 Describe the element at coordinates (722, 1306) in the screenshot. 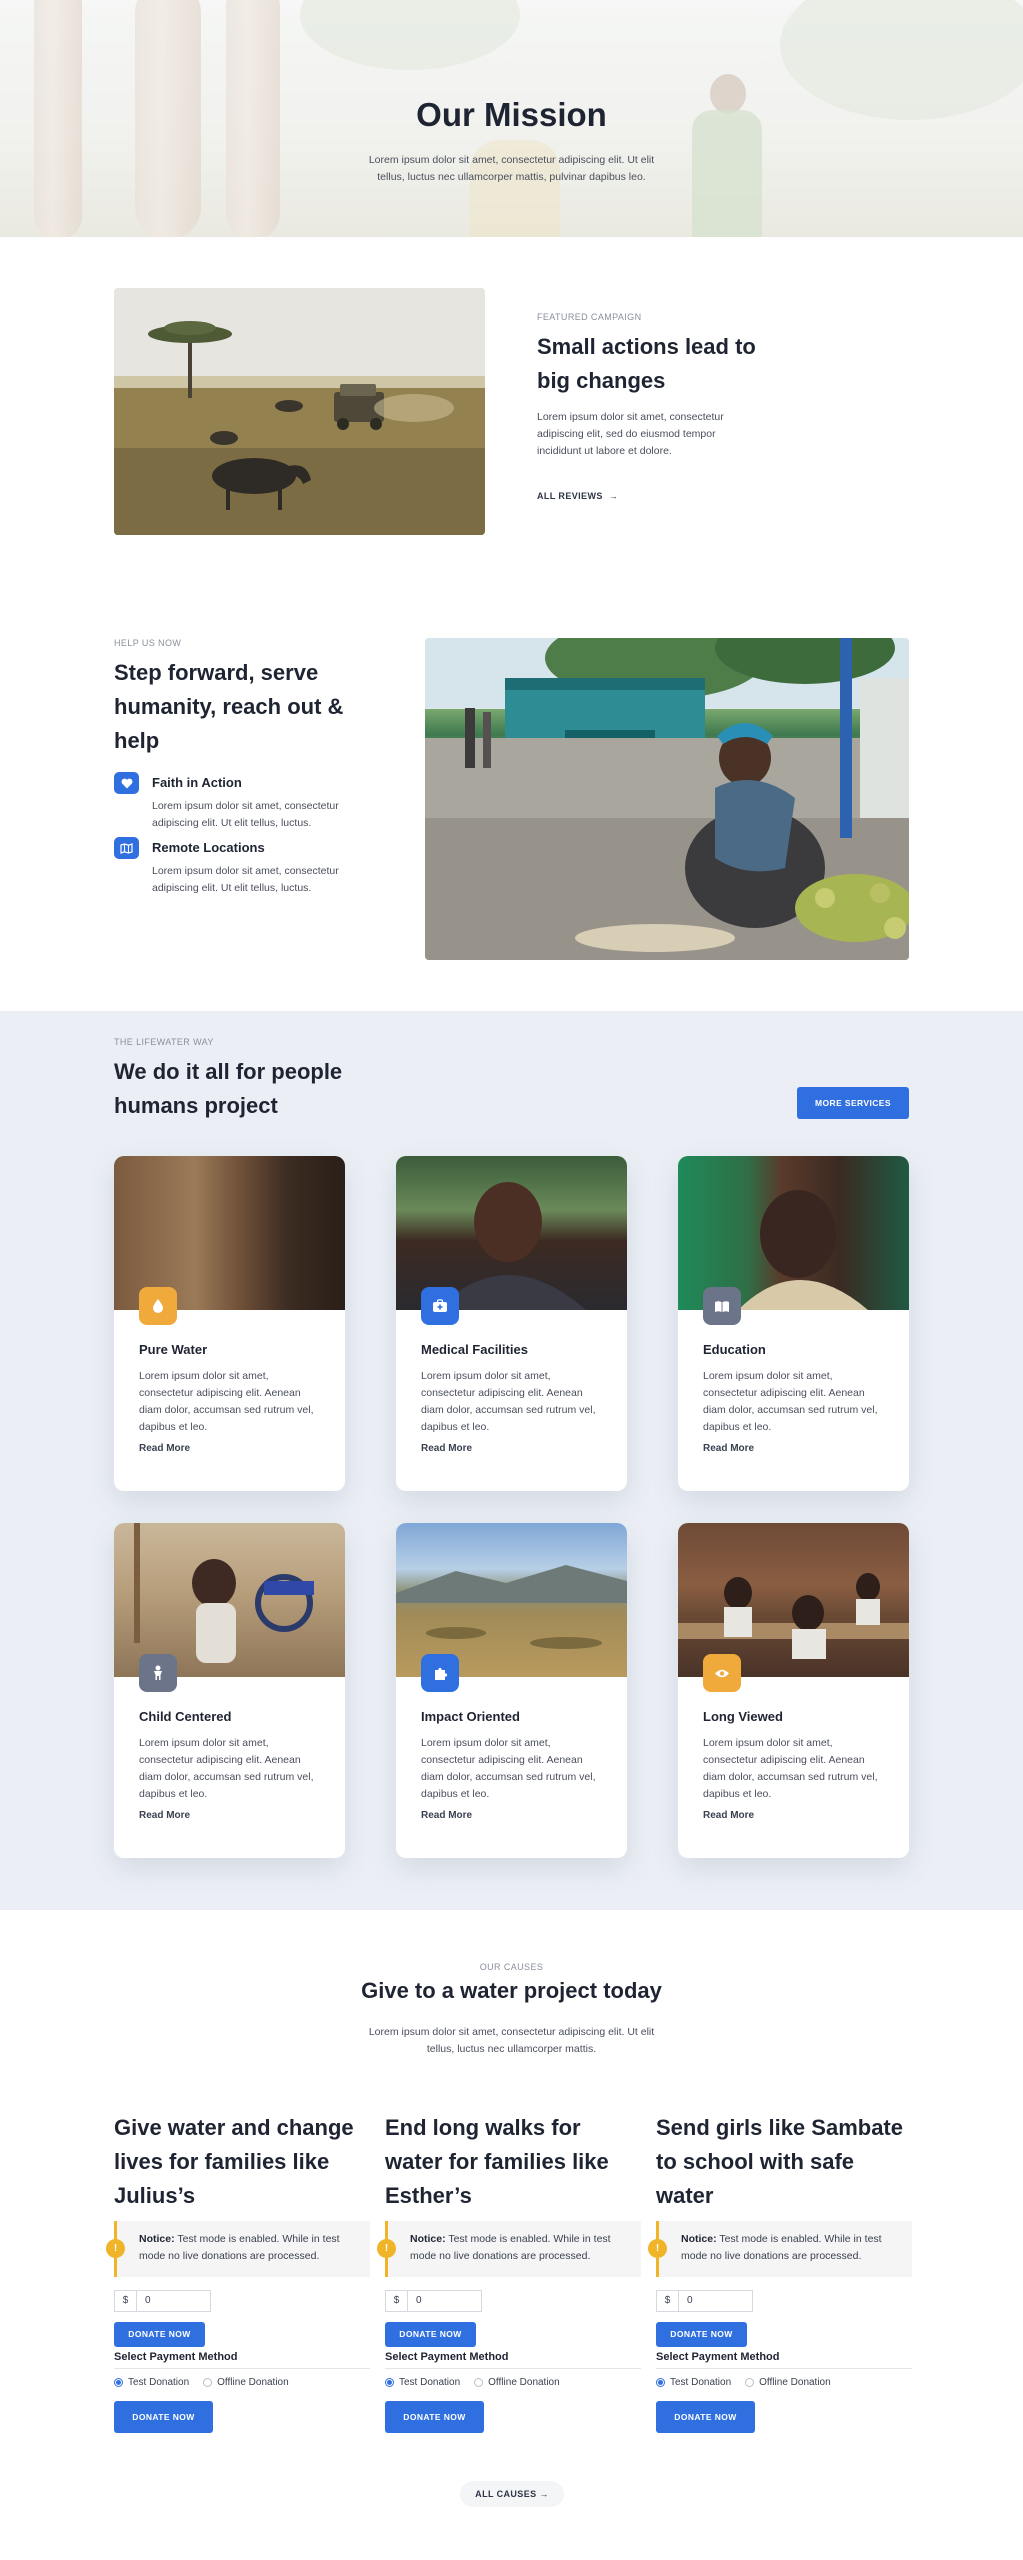

I see `book-icon` at that location.